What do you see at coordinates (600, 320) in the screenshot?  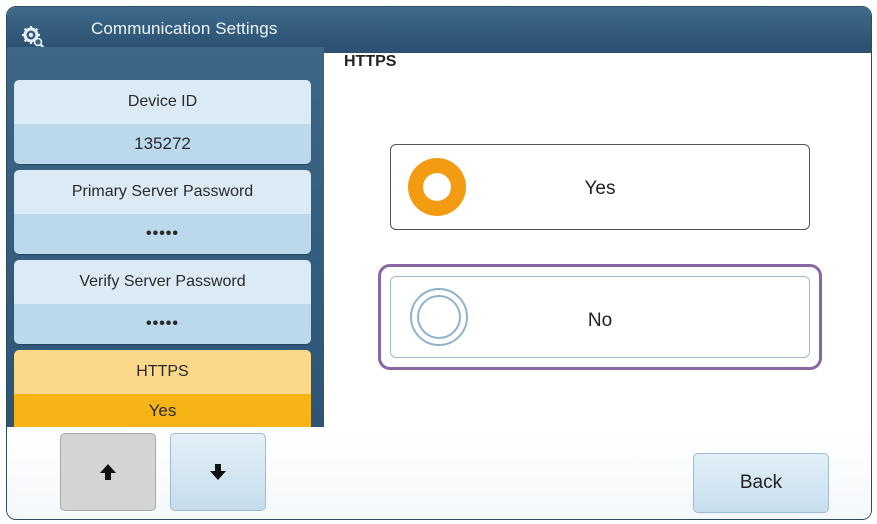 I see `option-label: No` at bounding box center [600, 320].